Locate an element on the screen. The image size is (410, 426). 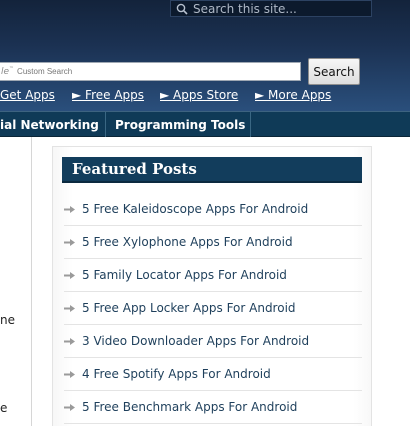
featured-post-item: 3 Video Downloader Apps For Android is located at coordinates (213, 341).